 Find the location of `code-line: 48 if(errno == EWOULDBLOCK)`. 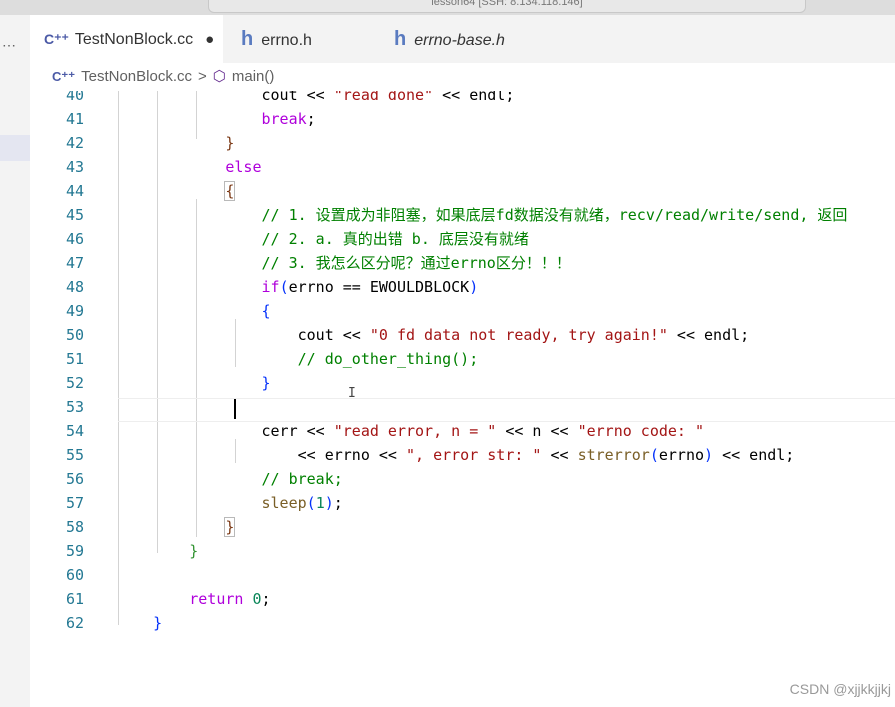

code-line: 48 if(errno == EWOULDBLOCK) is located at coordinates (462, 287).